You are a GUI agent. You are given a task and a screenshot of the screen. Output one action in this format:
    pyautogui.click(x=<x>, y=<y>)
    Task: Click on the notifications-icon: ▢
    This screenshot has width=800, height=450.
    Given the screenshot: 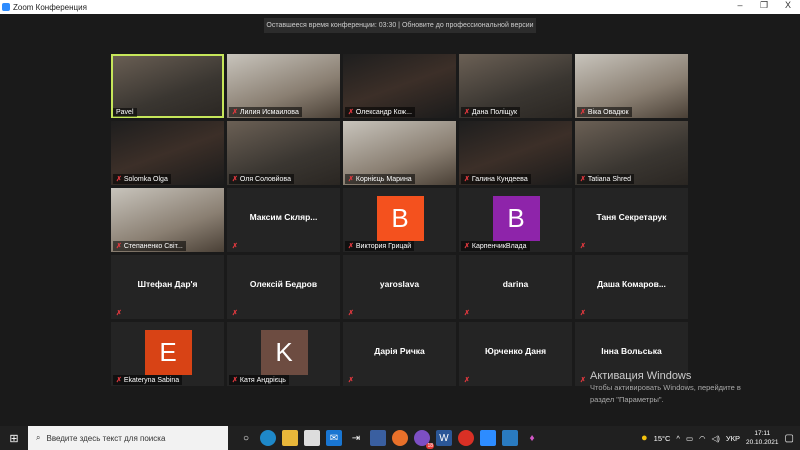 What is the action you would take?
    pyautogui.click(x=789, y=438)
    